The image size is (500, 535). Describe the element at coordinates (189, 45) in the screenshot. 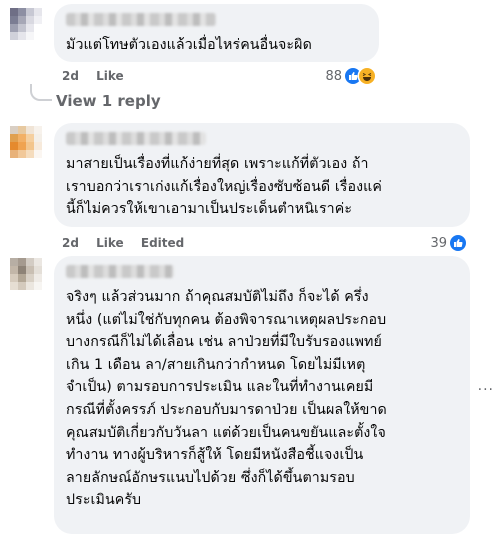

I see `comment-text: มัวแต่โทษตัวเองแล้วเมื่อไหร่คนอื่นจะผิด` at that location.